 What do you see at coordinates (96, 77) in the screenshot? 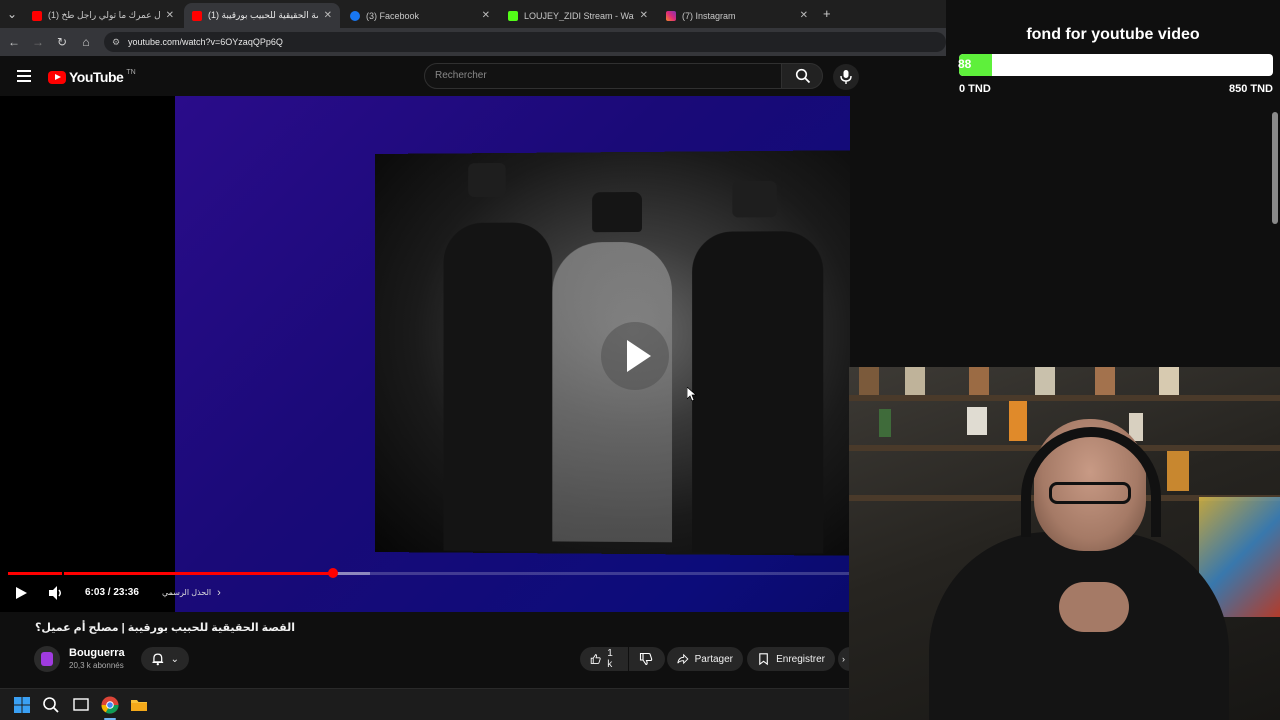
I see `youtube-logo-text: YouTube` at bounding box center [96, 77].